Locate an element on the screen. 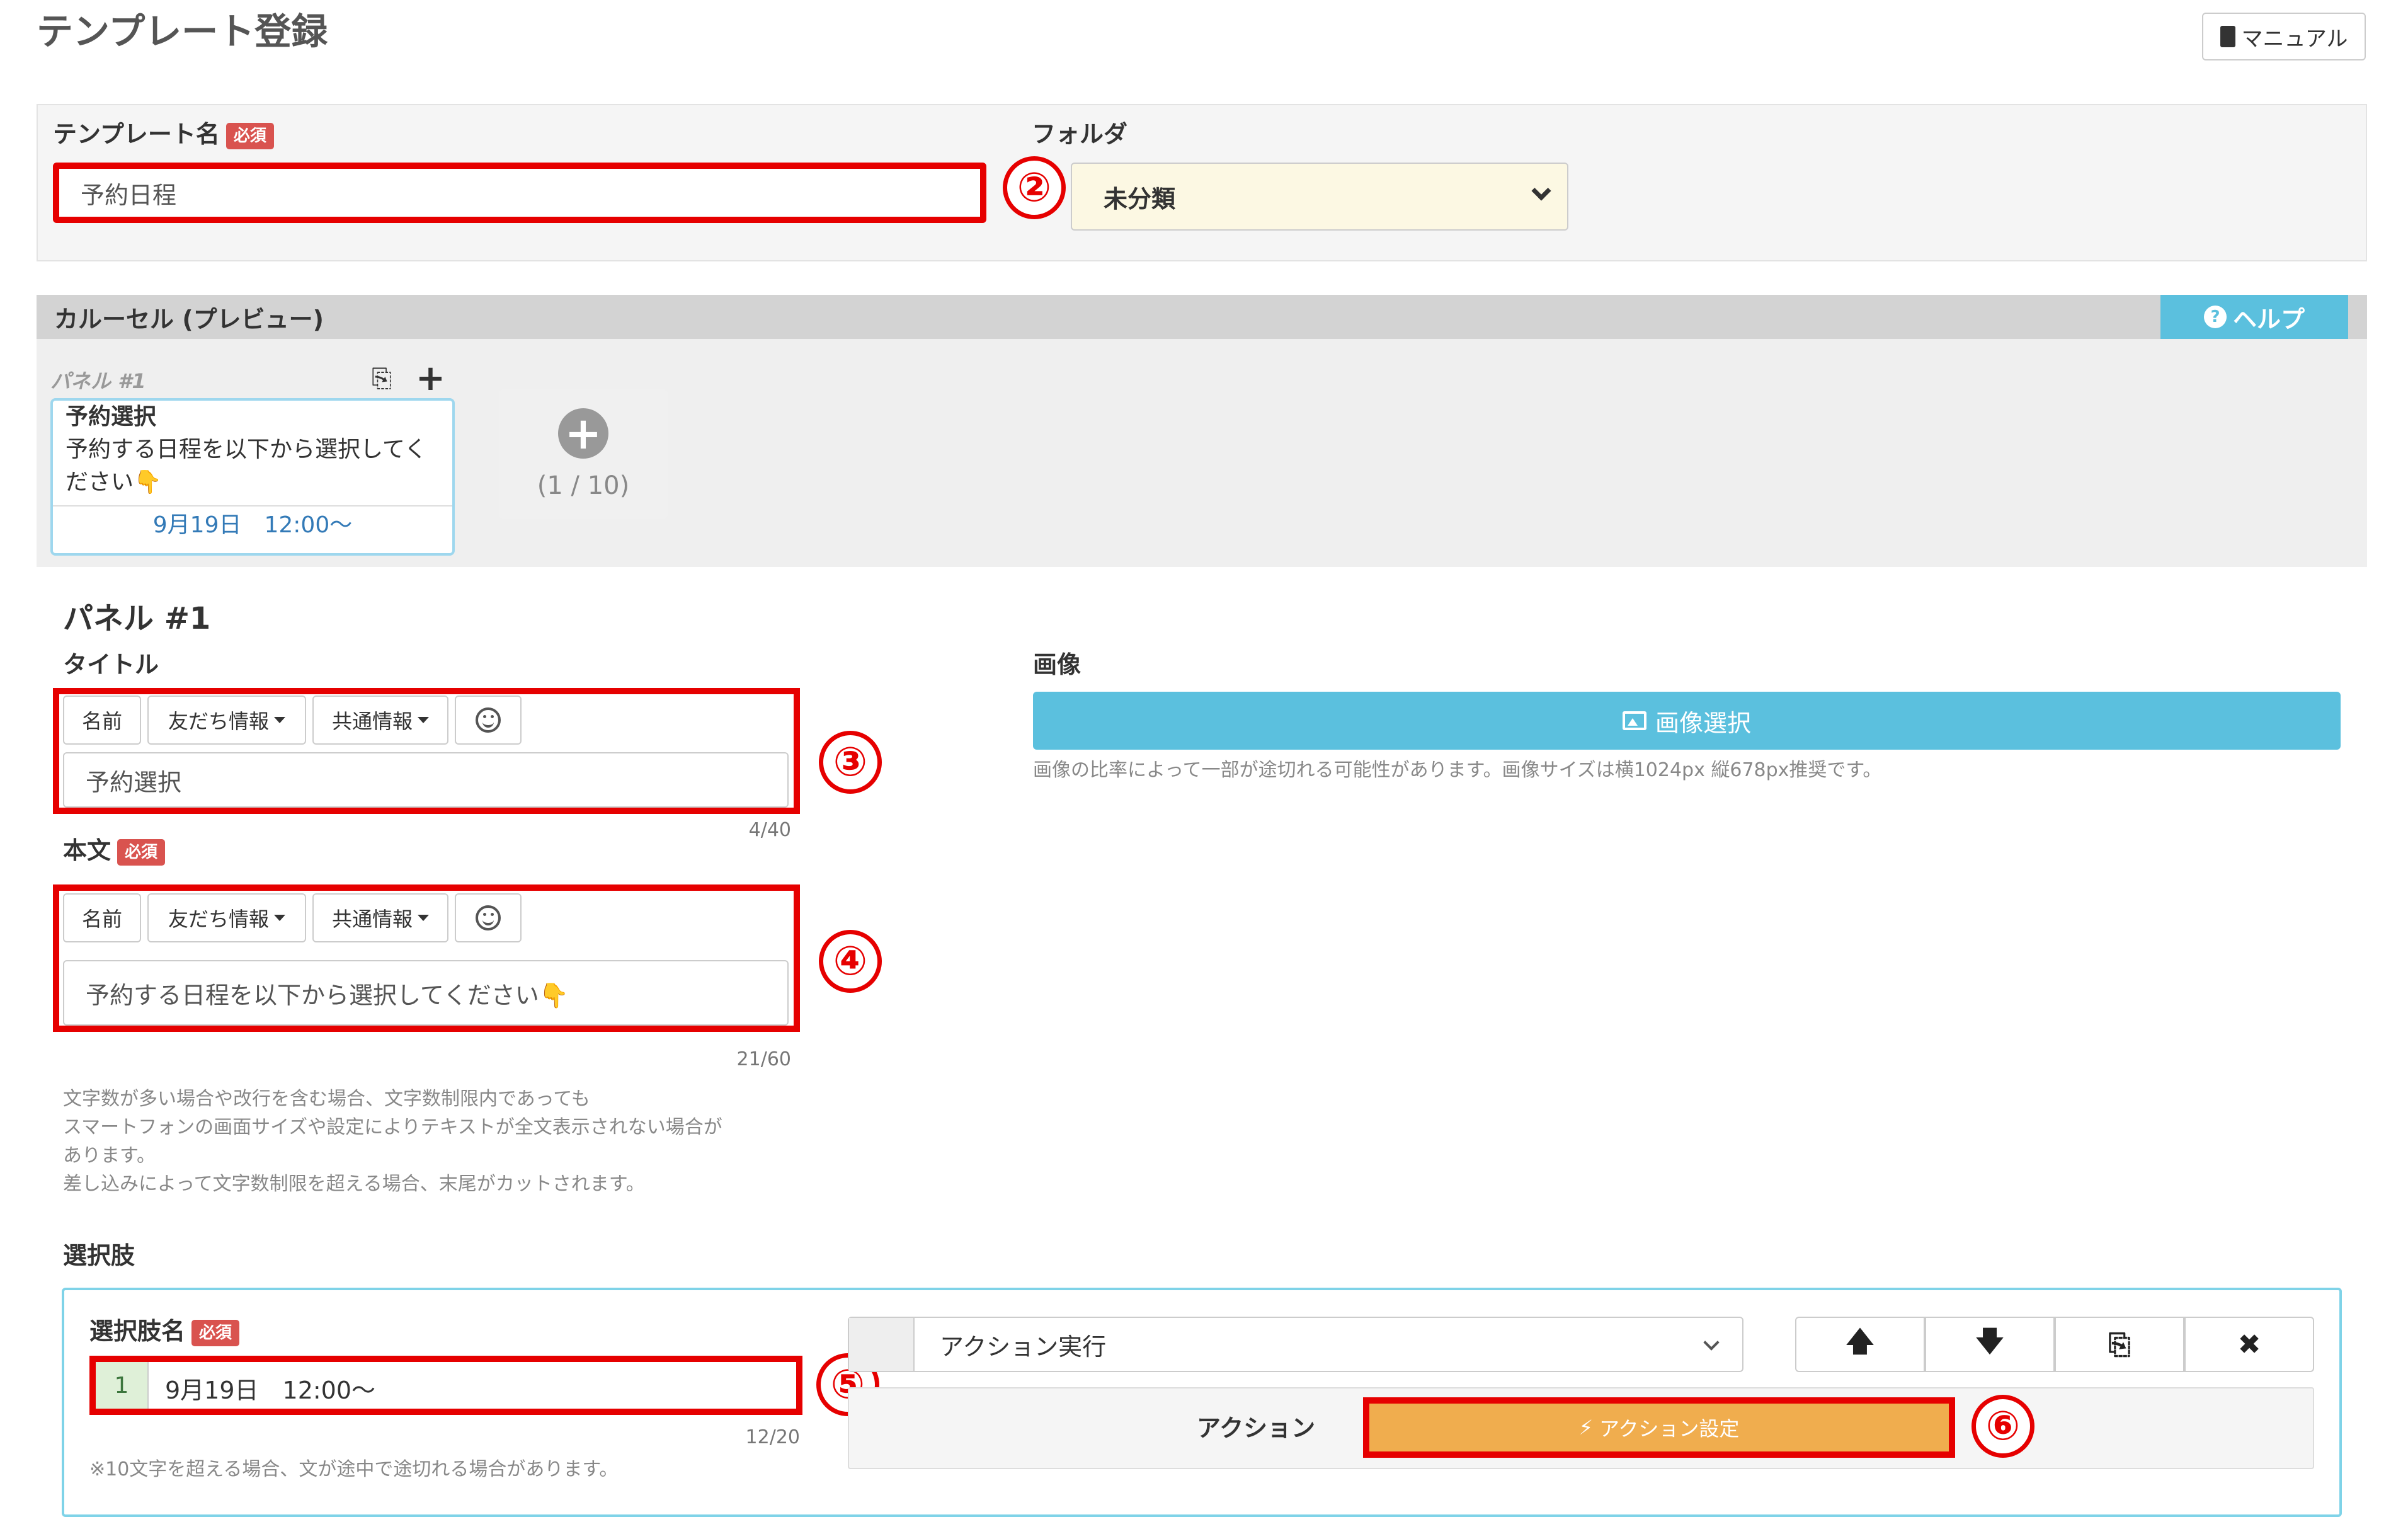  panel-count: (1 / 10) is located at coordinates (583, 485).